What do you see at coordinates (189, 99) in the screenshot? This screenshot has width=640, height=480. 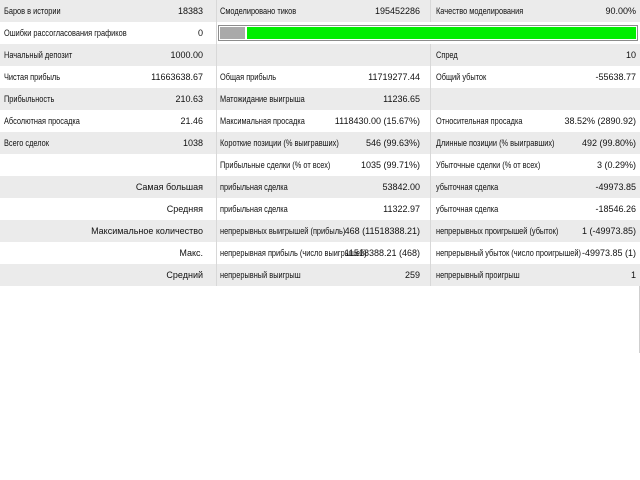 I see `profit-factor-value: 210.63` at bounding box center [189, 99].